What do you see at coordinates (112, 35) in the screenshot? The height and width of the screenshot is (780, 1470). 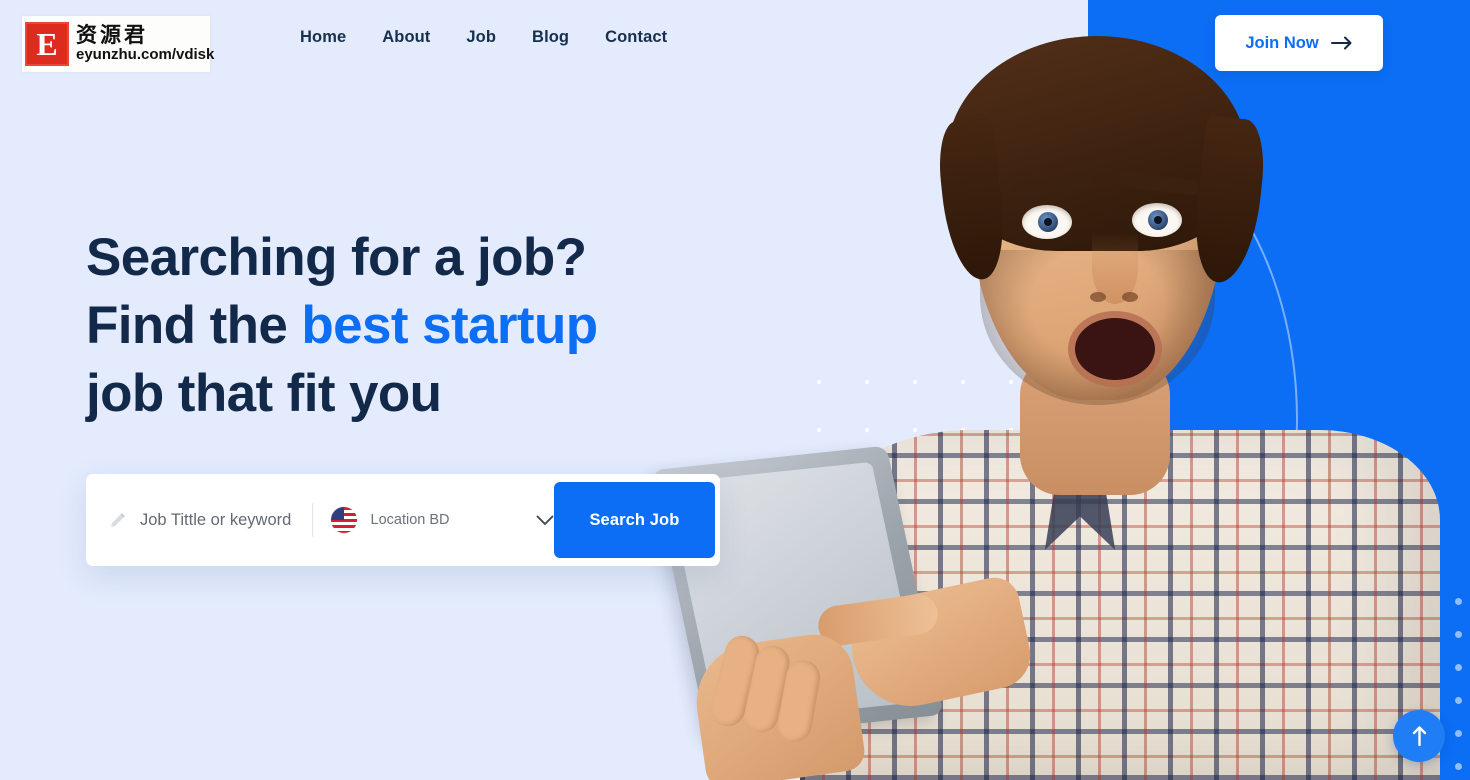 I see `watermark-chinese-text: 资源君` at bounding box center [112, 35].